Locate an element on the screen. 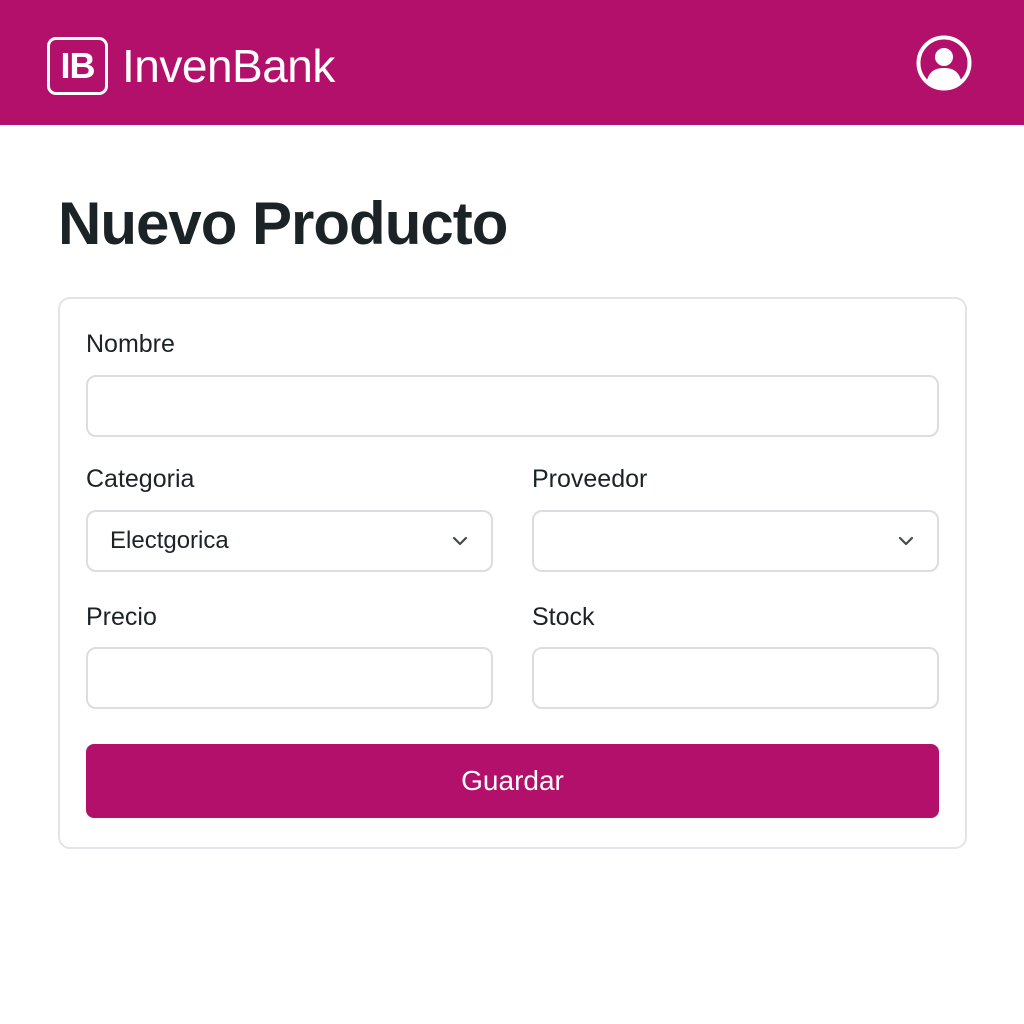  proveedor-select is located at coordinates (735, 541).